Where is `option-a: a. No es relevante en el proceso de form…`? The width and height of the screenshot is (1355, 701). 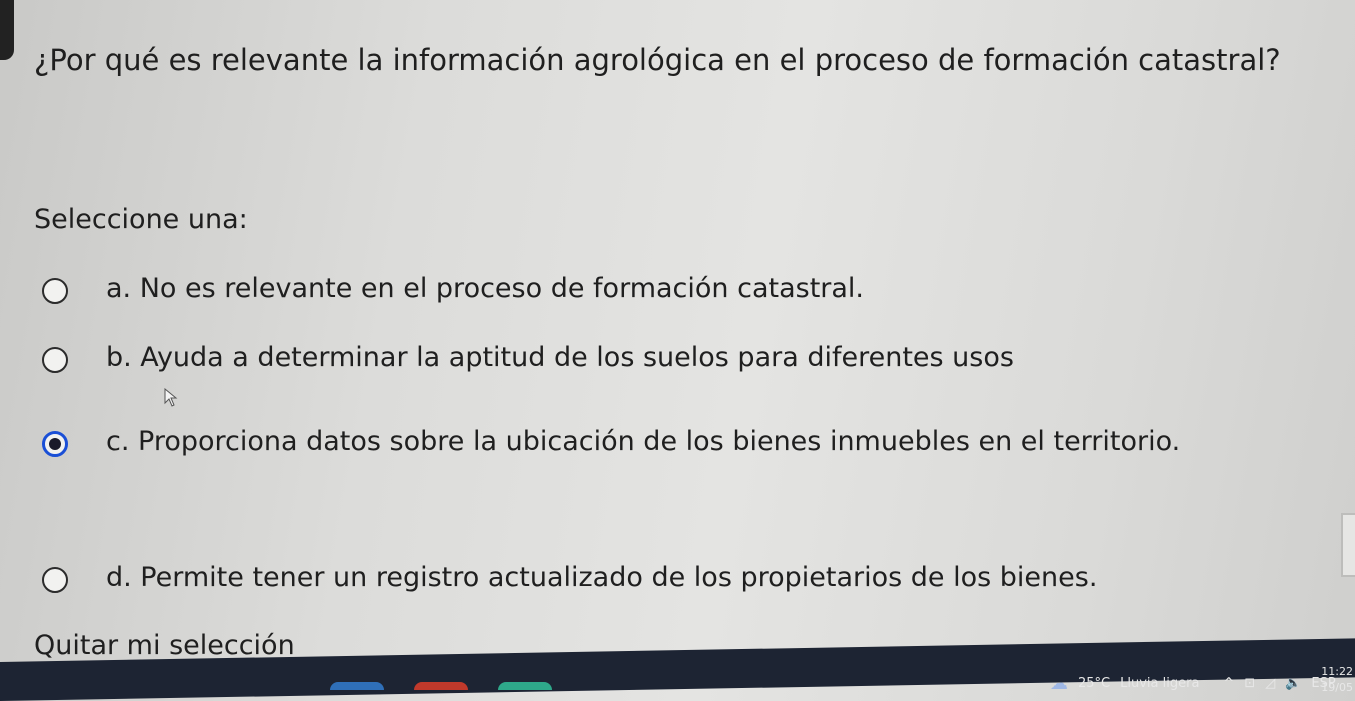 option-a: a. No es relevante en el proceso de form… is located at coordinates (677, 297).